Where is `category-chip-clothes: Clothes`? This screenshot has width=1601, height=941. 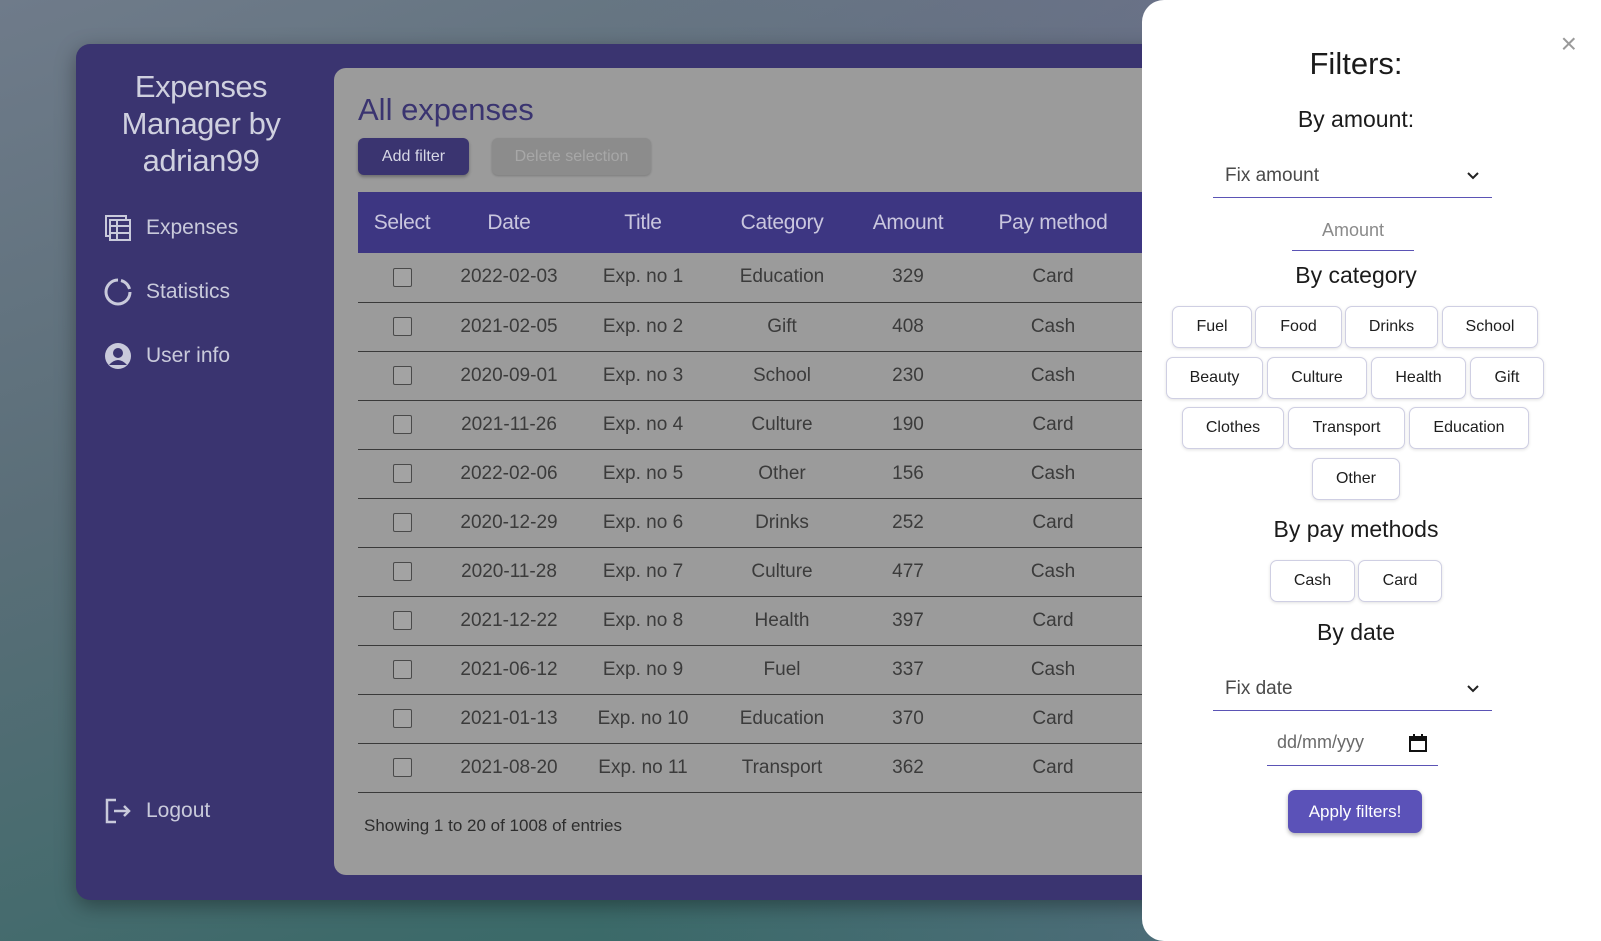
category-chip-clothes: Clothes is located at coordinates (1233, 428).